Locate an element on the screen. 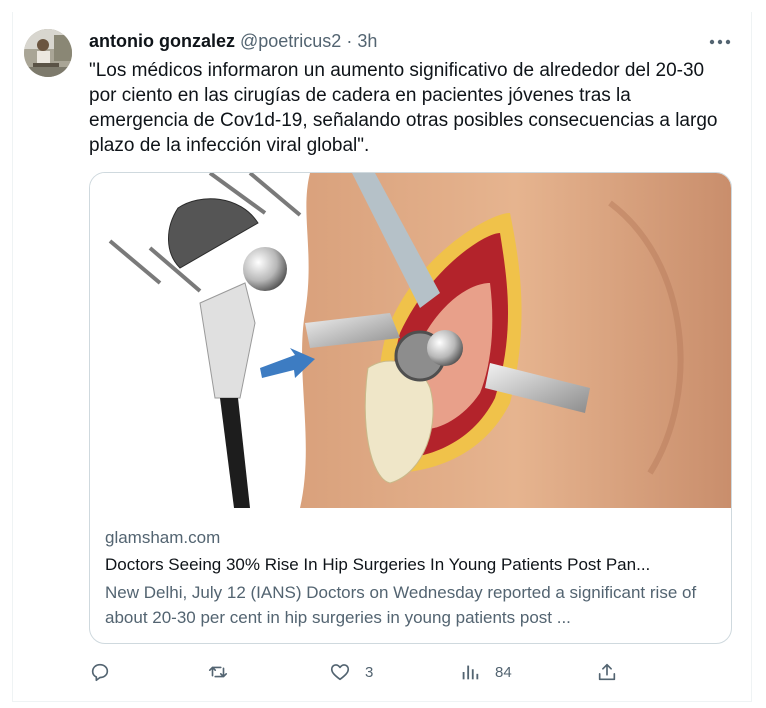 The width and height of the screenshot is (766, 708). views-count: 84 is located at coordinates (503, 672).